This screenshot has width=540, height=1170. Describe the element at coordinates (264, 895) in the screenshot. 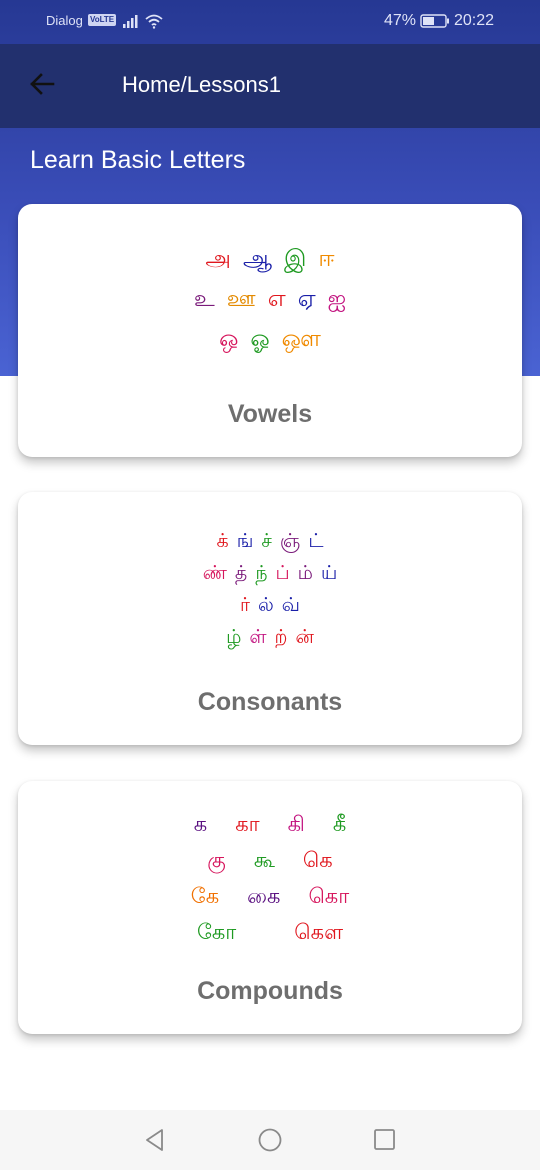

I see `tamil-letter: கை` at that location.